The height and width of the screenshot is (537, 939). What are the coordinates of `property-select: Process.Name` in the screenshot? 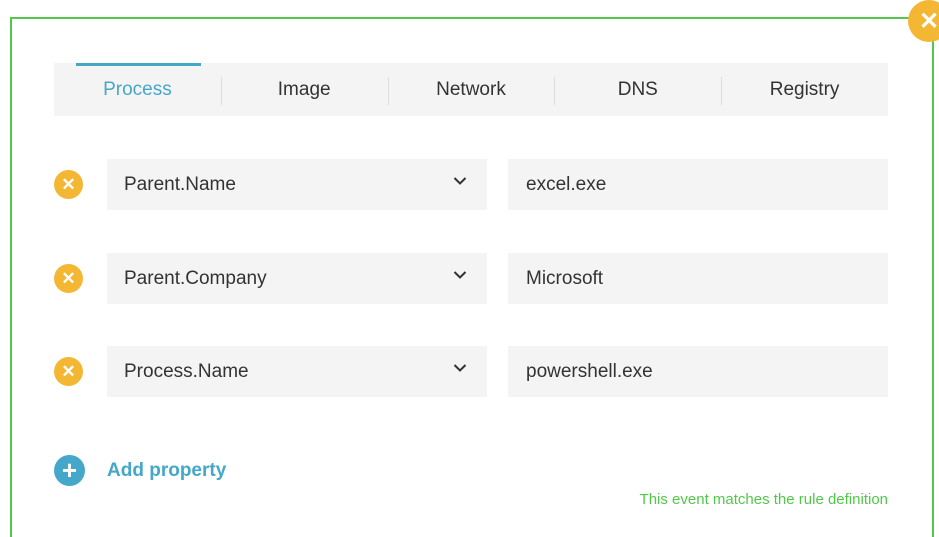 It's located at (297, 371).